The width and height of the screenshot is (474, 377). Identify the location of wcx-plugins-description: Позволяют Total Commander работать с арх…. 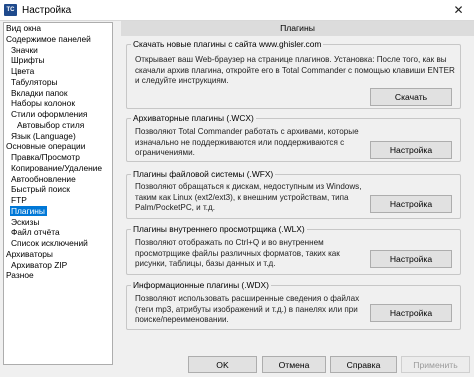
(247, 142).